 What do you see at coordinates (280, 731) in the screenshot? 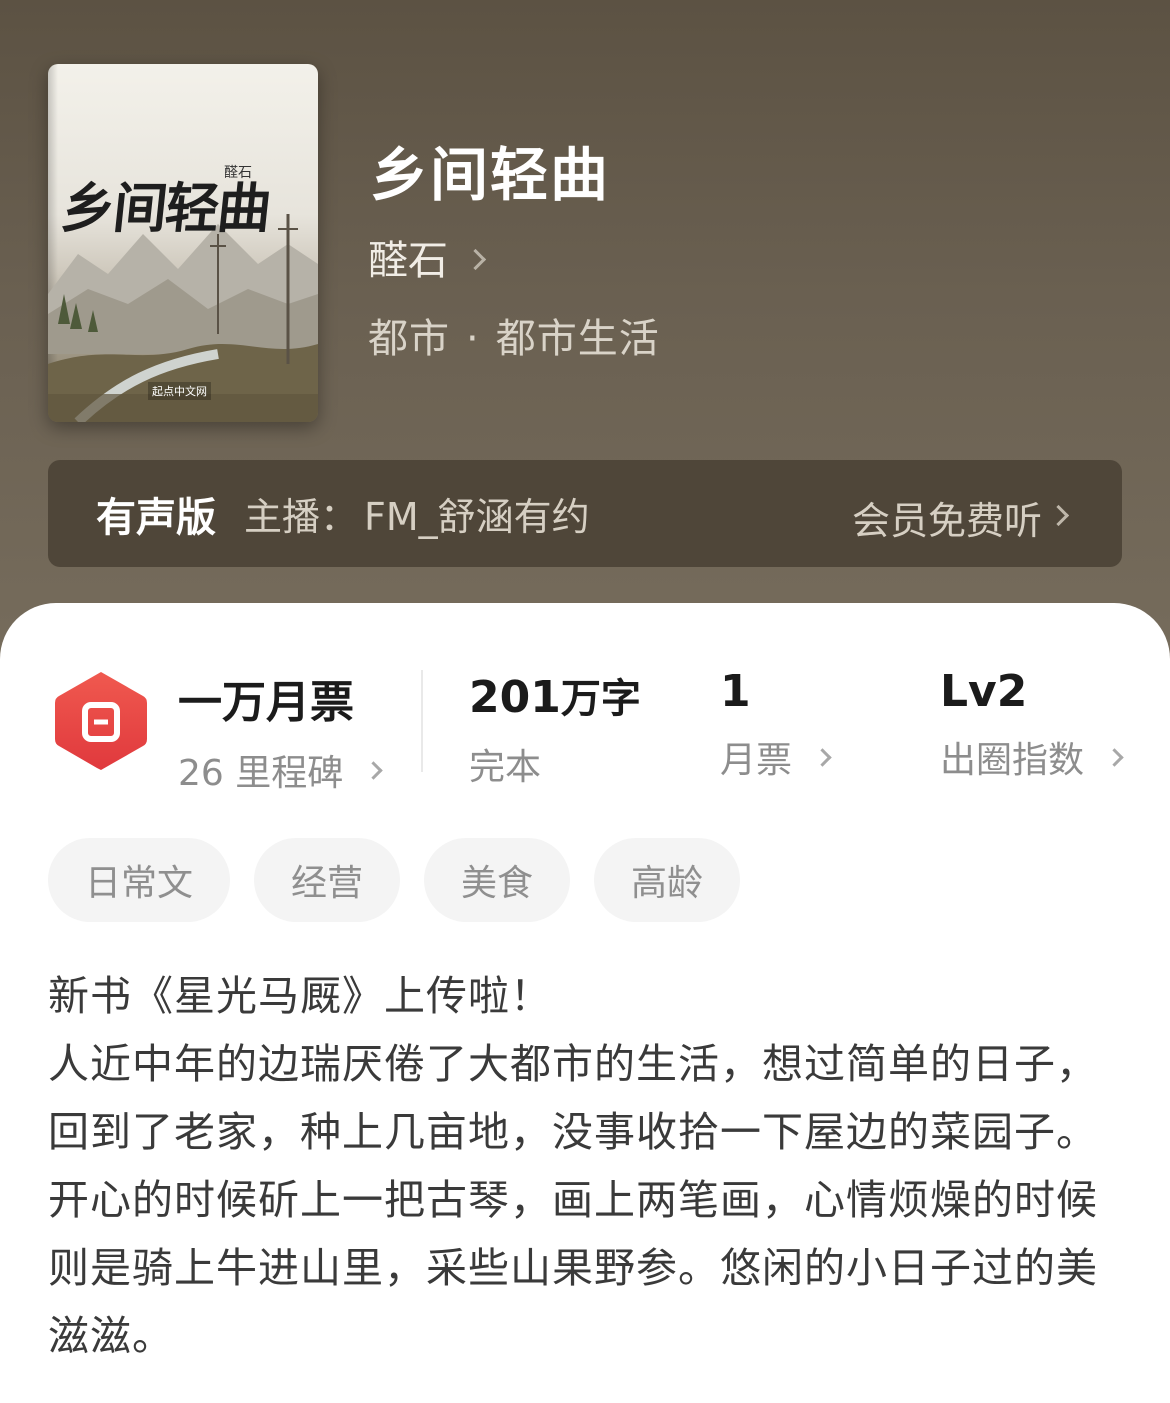
I see `monthly-ticket-stat: 一万月票 26 里程碑` at bounding box center [280, 731].